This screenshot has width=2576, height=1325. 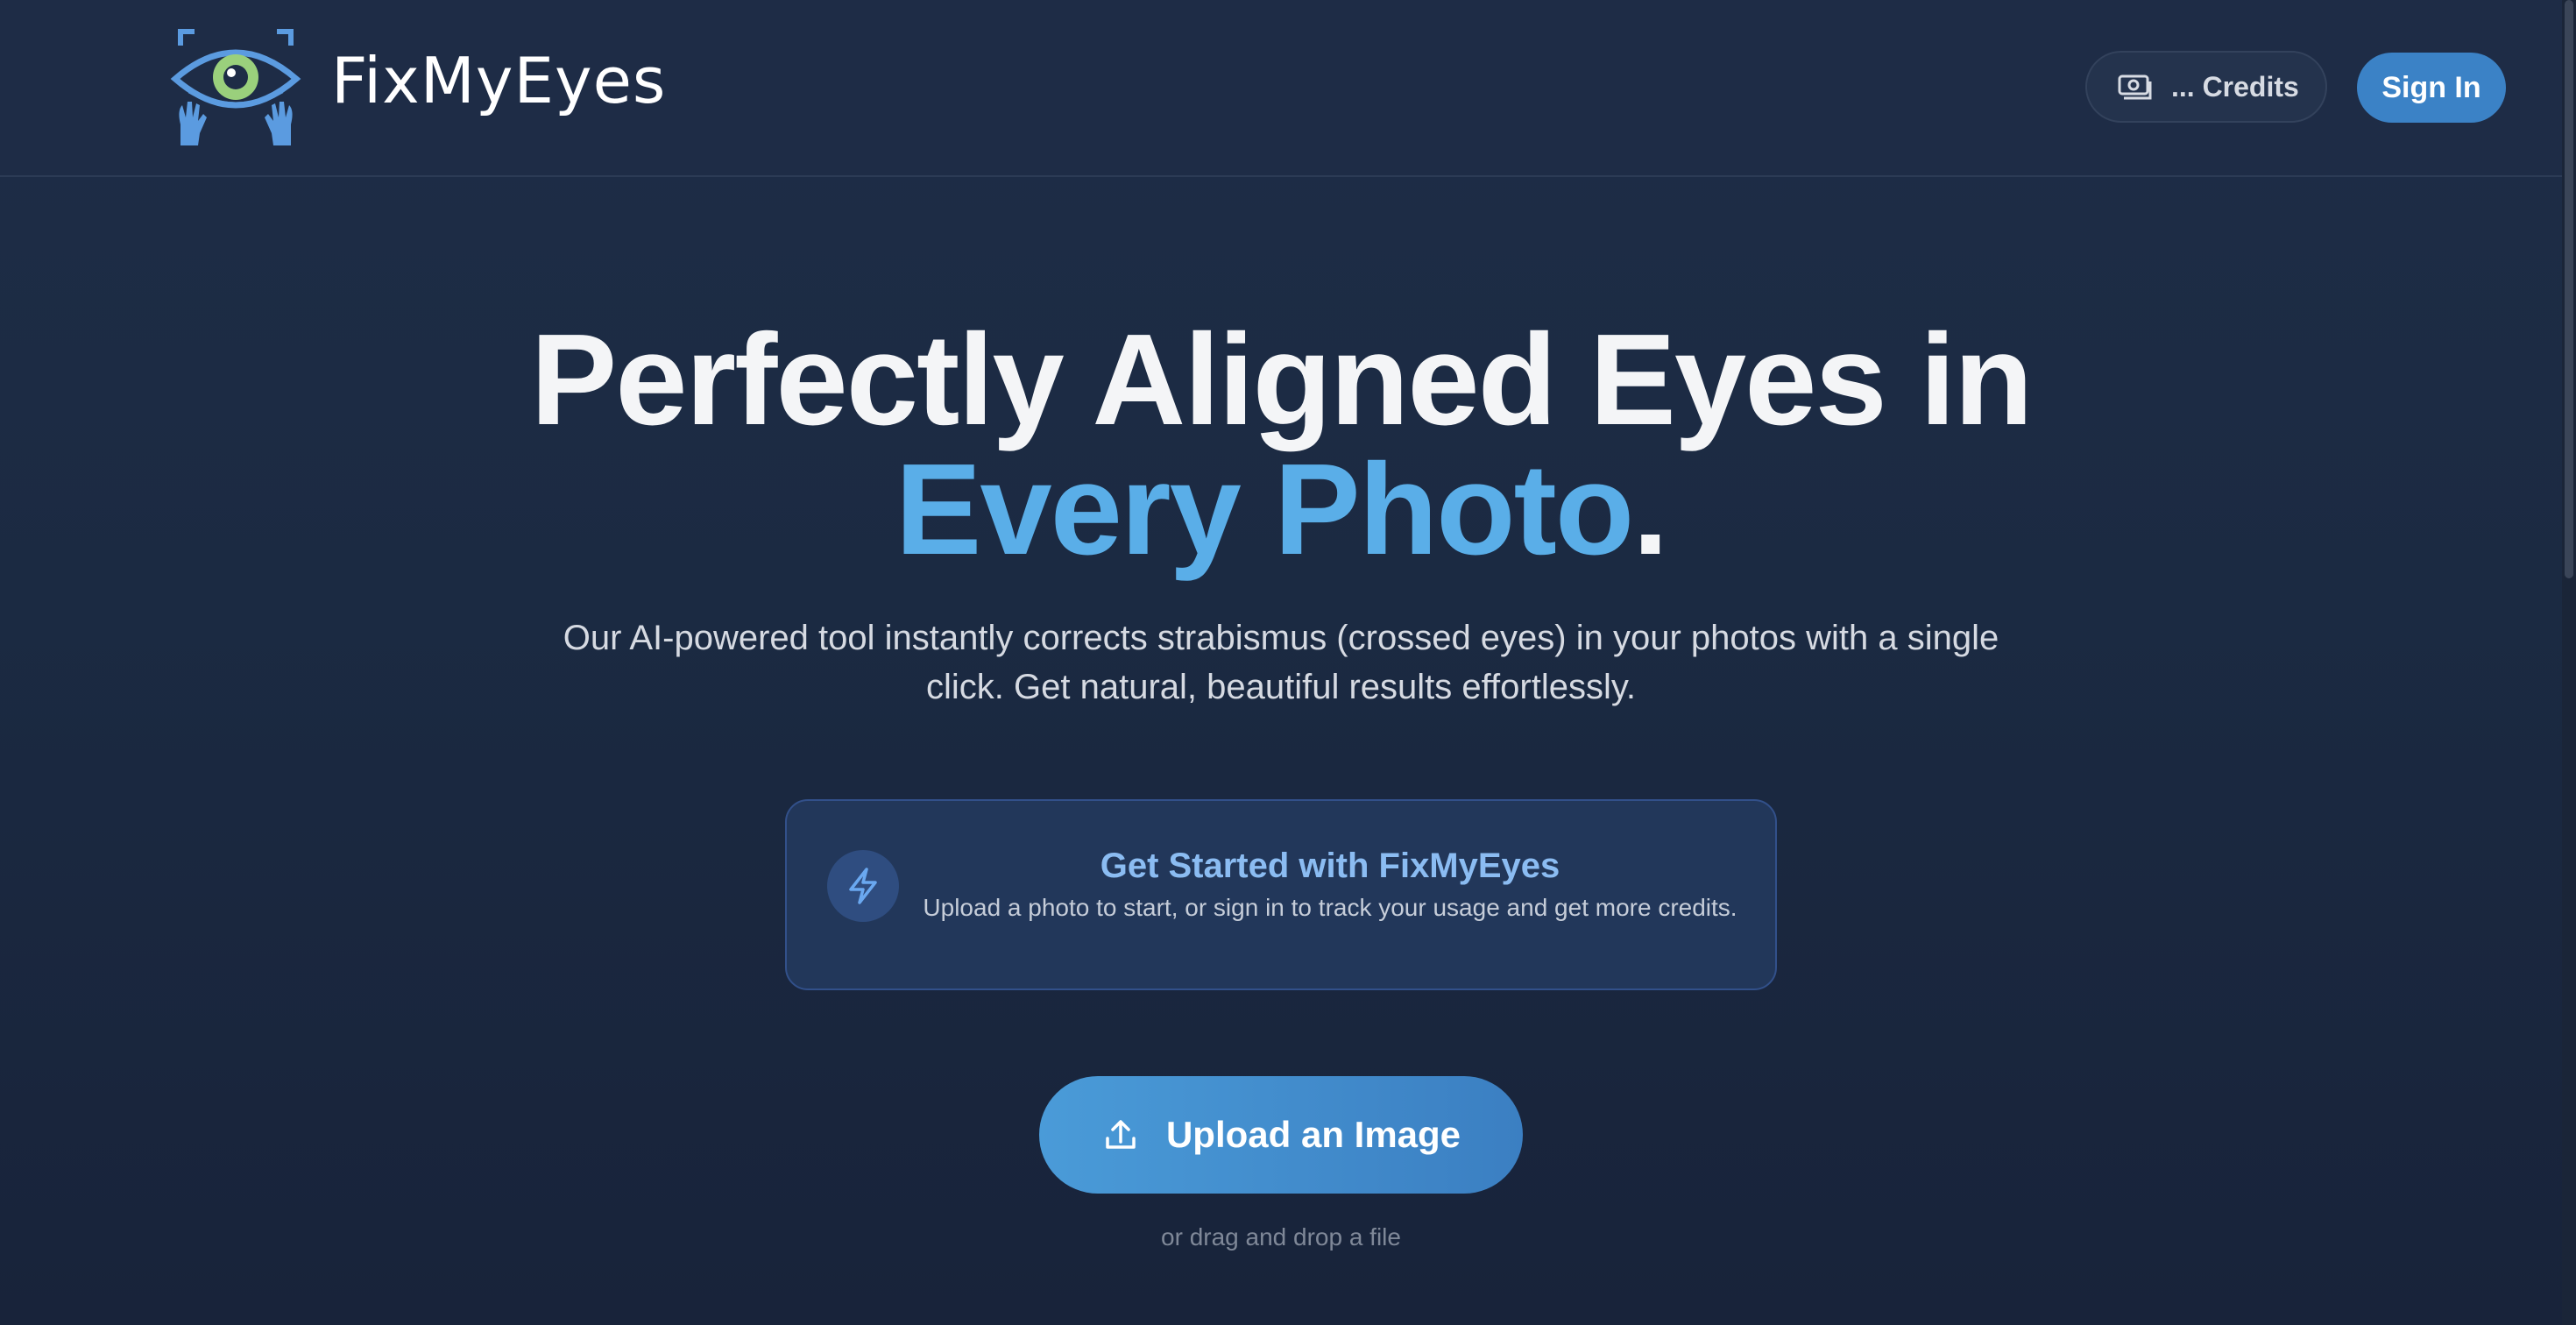 What do you see at coordinates (863, 886) in the screenshot?
I see `lightning-bolt-icon` at bounding box center [863, 886].